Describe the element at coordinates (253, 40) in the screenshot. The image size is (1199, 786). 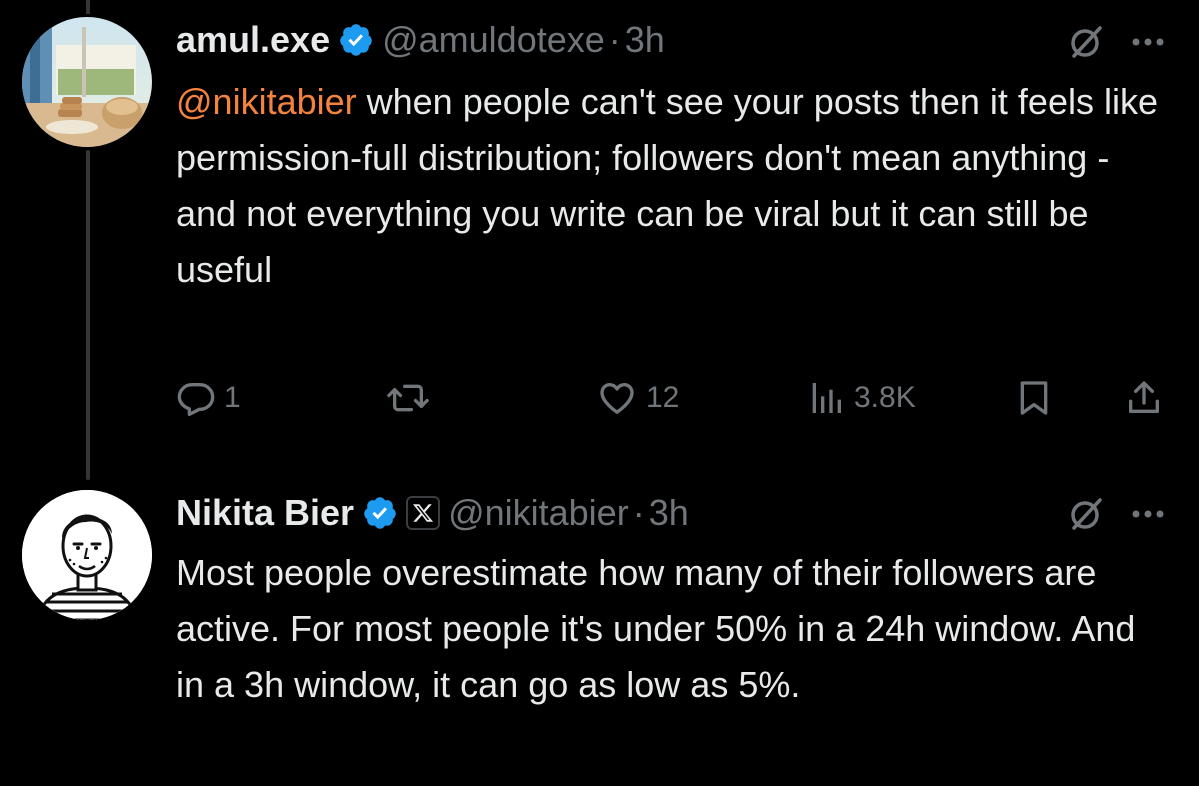
I see `author-name: amul.exe` at that location.